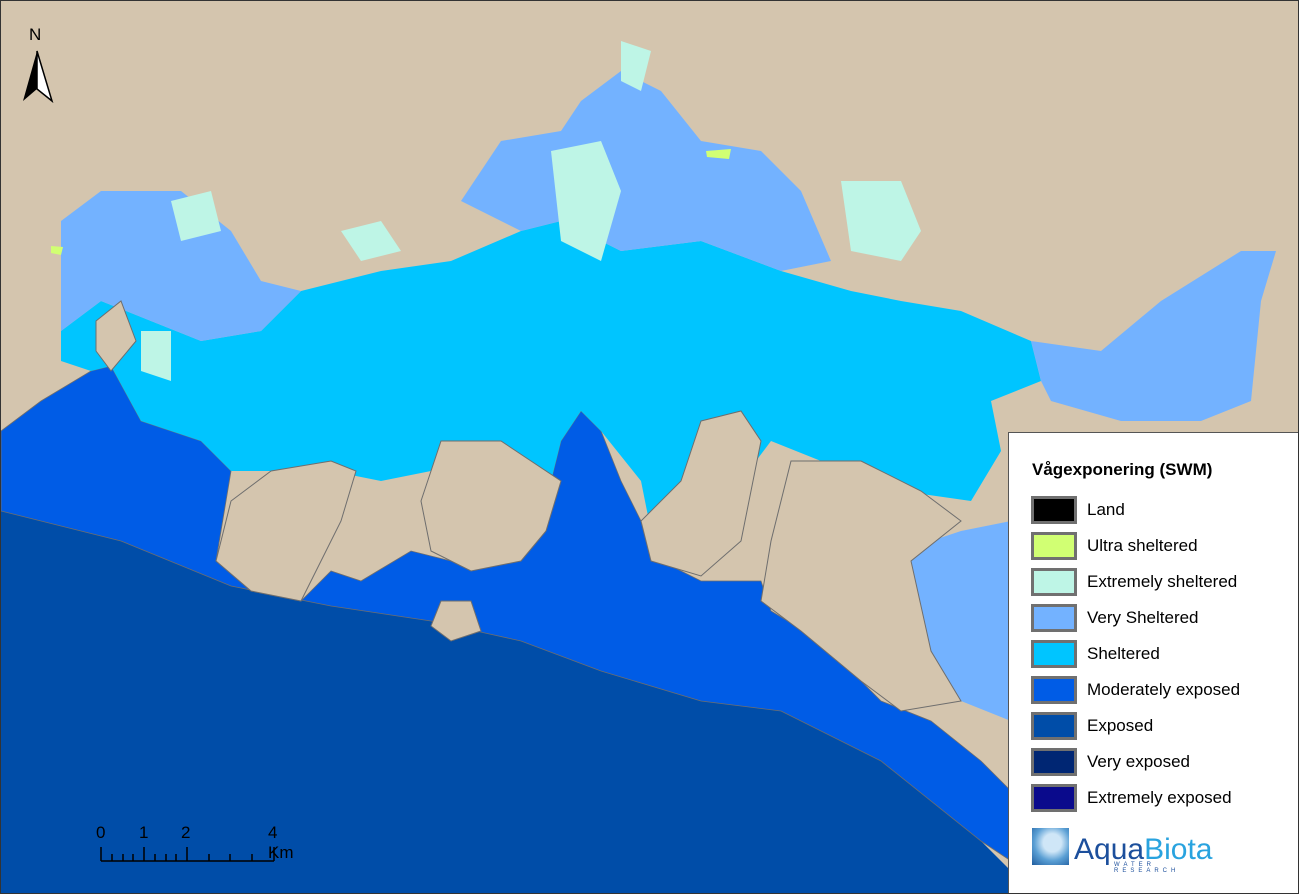 Image resolution: width=1299 pixels, height=894 pixels. I want to click on jellyfish-logo-icon, so click(1050, 846).